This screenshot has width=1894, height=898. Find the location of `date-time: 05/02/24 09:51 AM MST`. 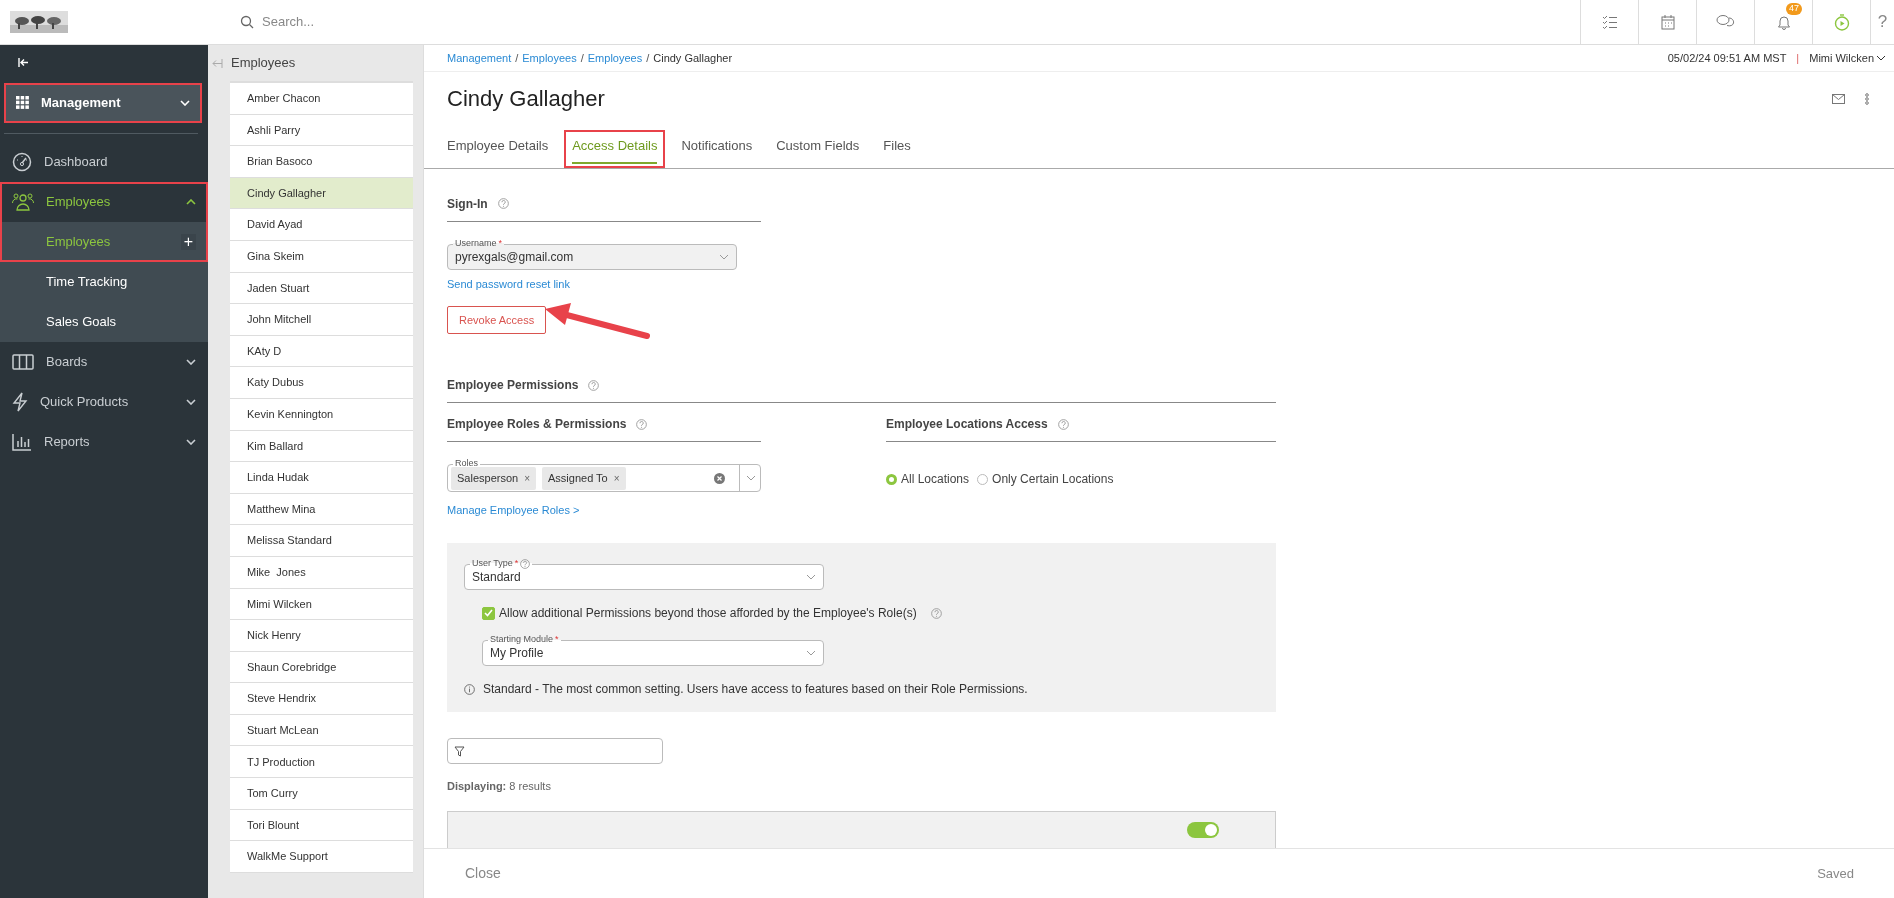

date-time: 05/02/24 09:51 AM MST is located at coordinates (1727, 58).